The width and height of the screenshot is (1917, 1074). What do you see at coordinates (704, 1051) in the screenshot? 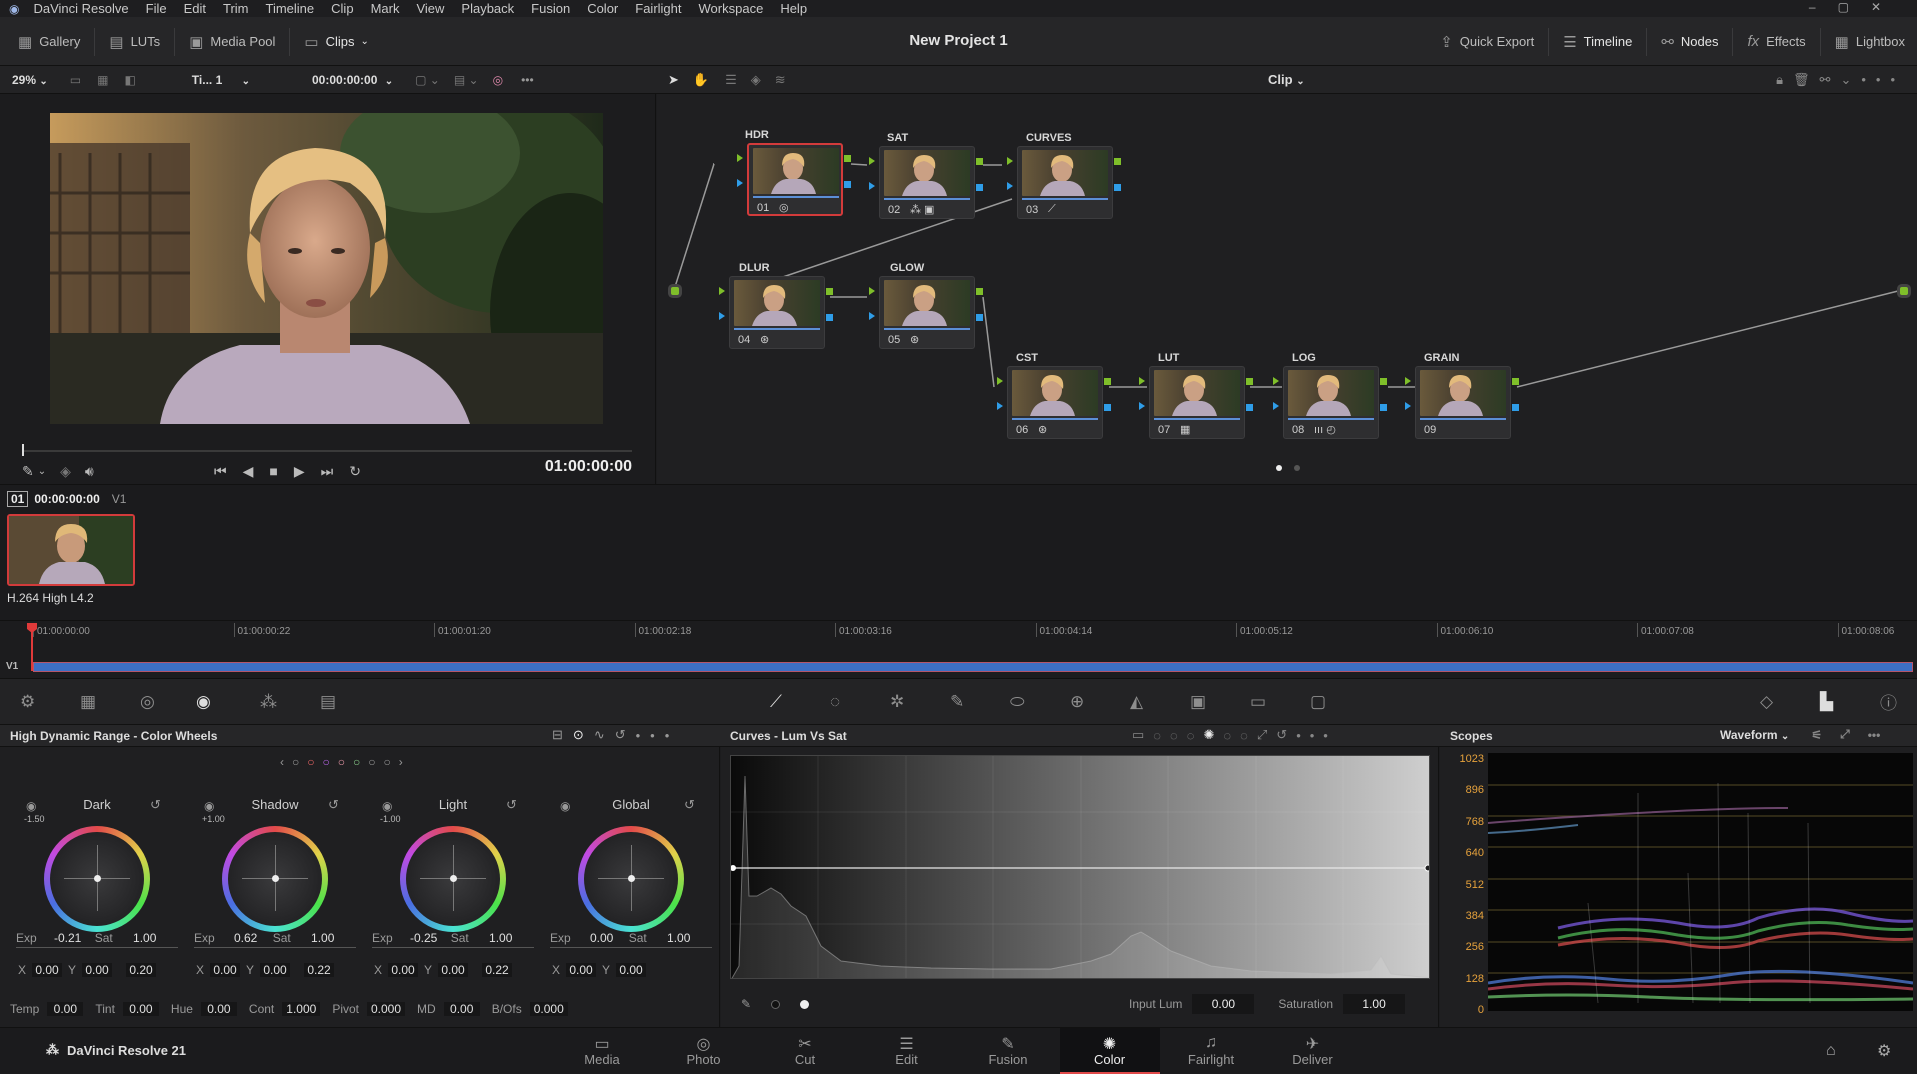
I see `page-tab-photo: ◎ Photo` at bounding box center [704, 1051].